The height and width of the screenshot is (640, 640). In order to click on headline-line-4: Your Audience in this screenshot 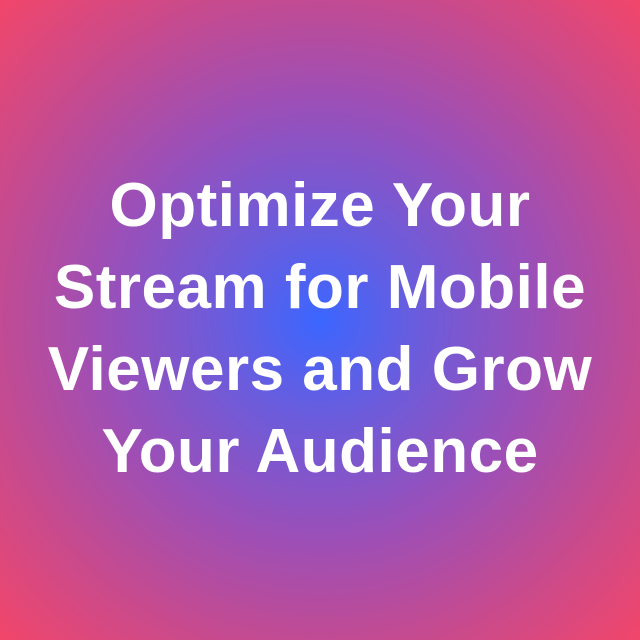, I will do `click(320, 451)`.